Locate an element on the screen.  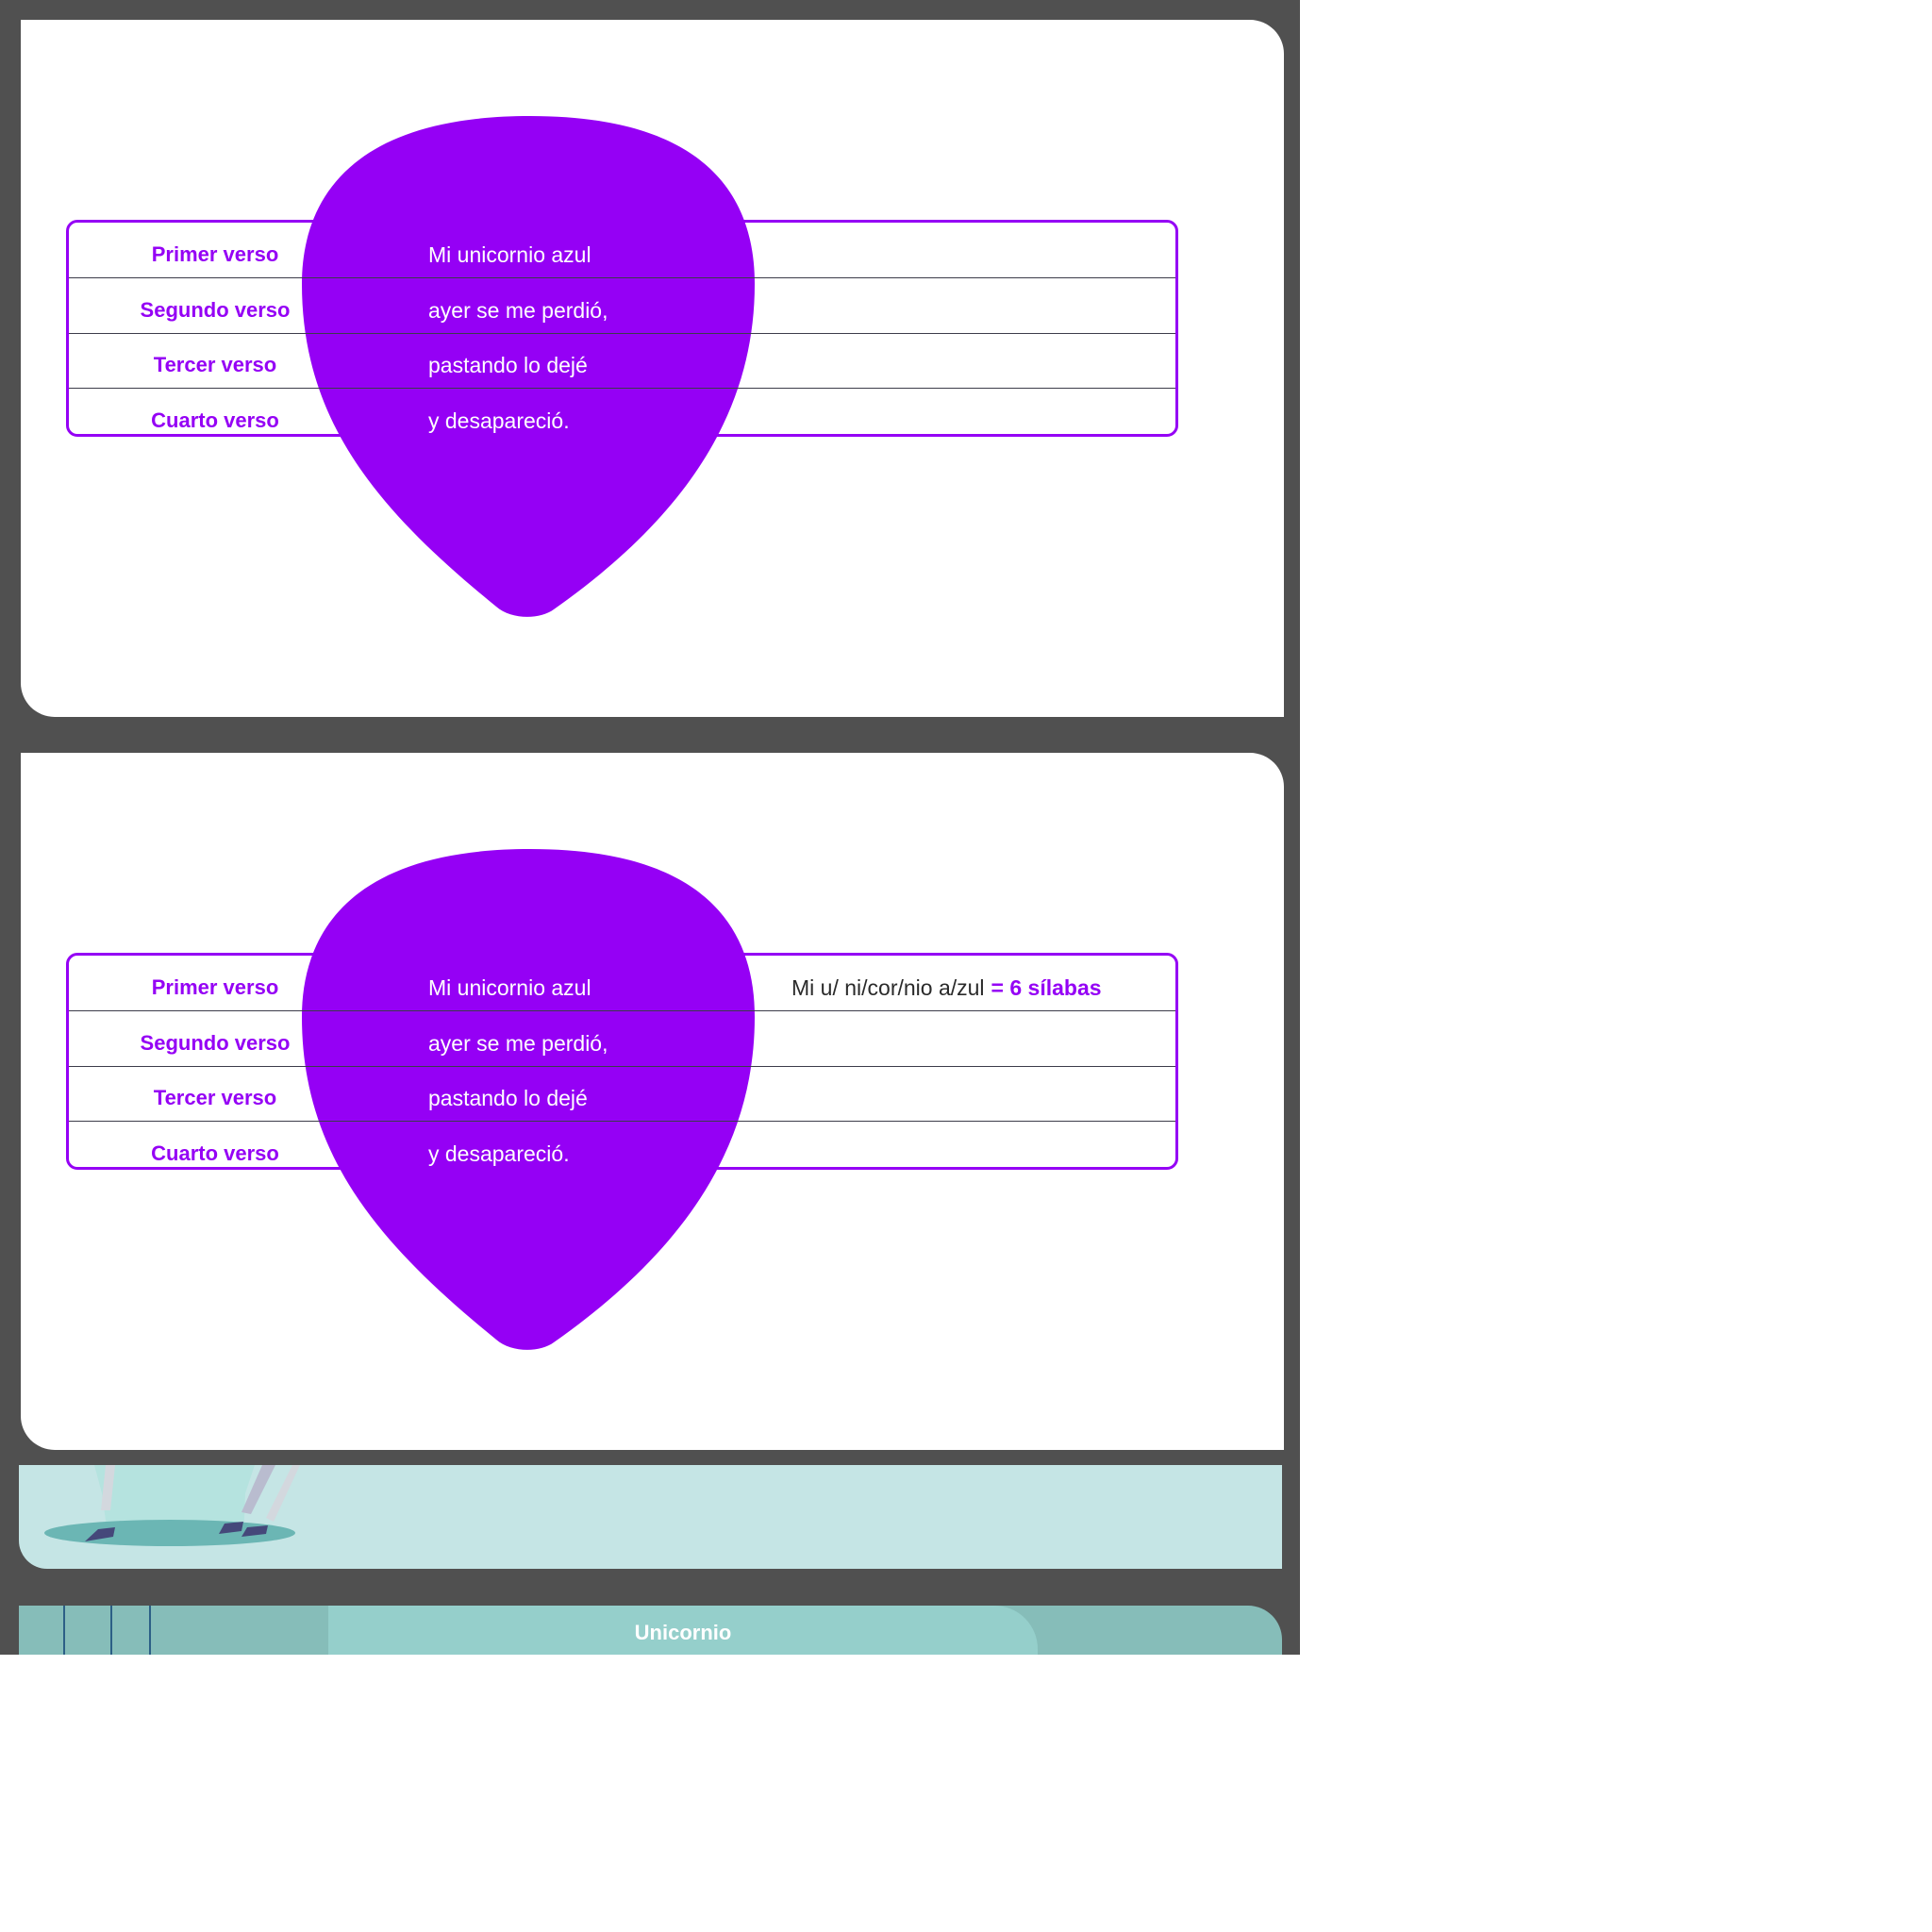
syllable-split: Mi u/ ni/cor/nio a/zul is located at coordinates (888, 987).